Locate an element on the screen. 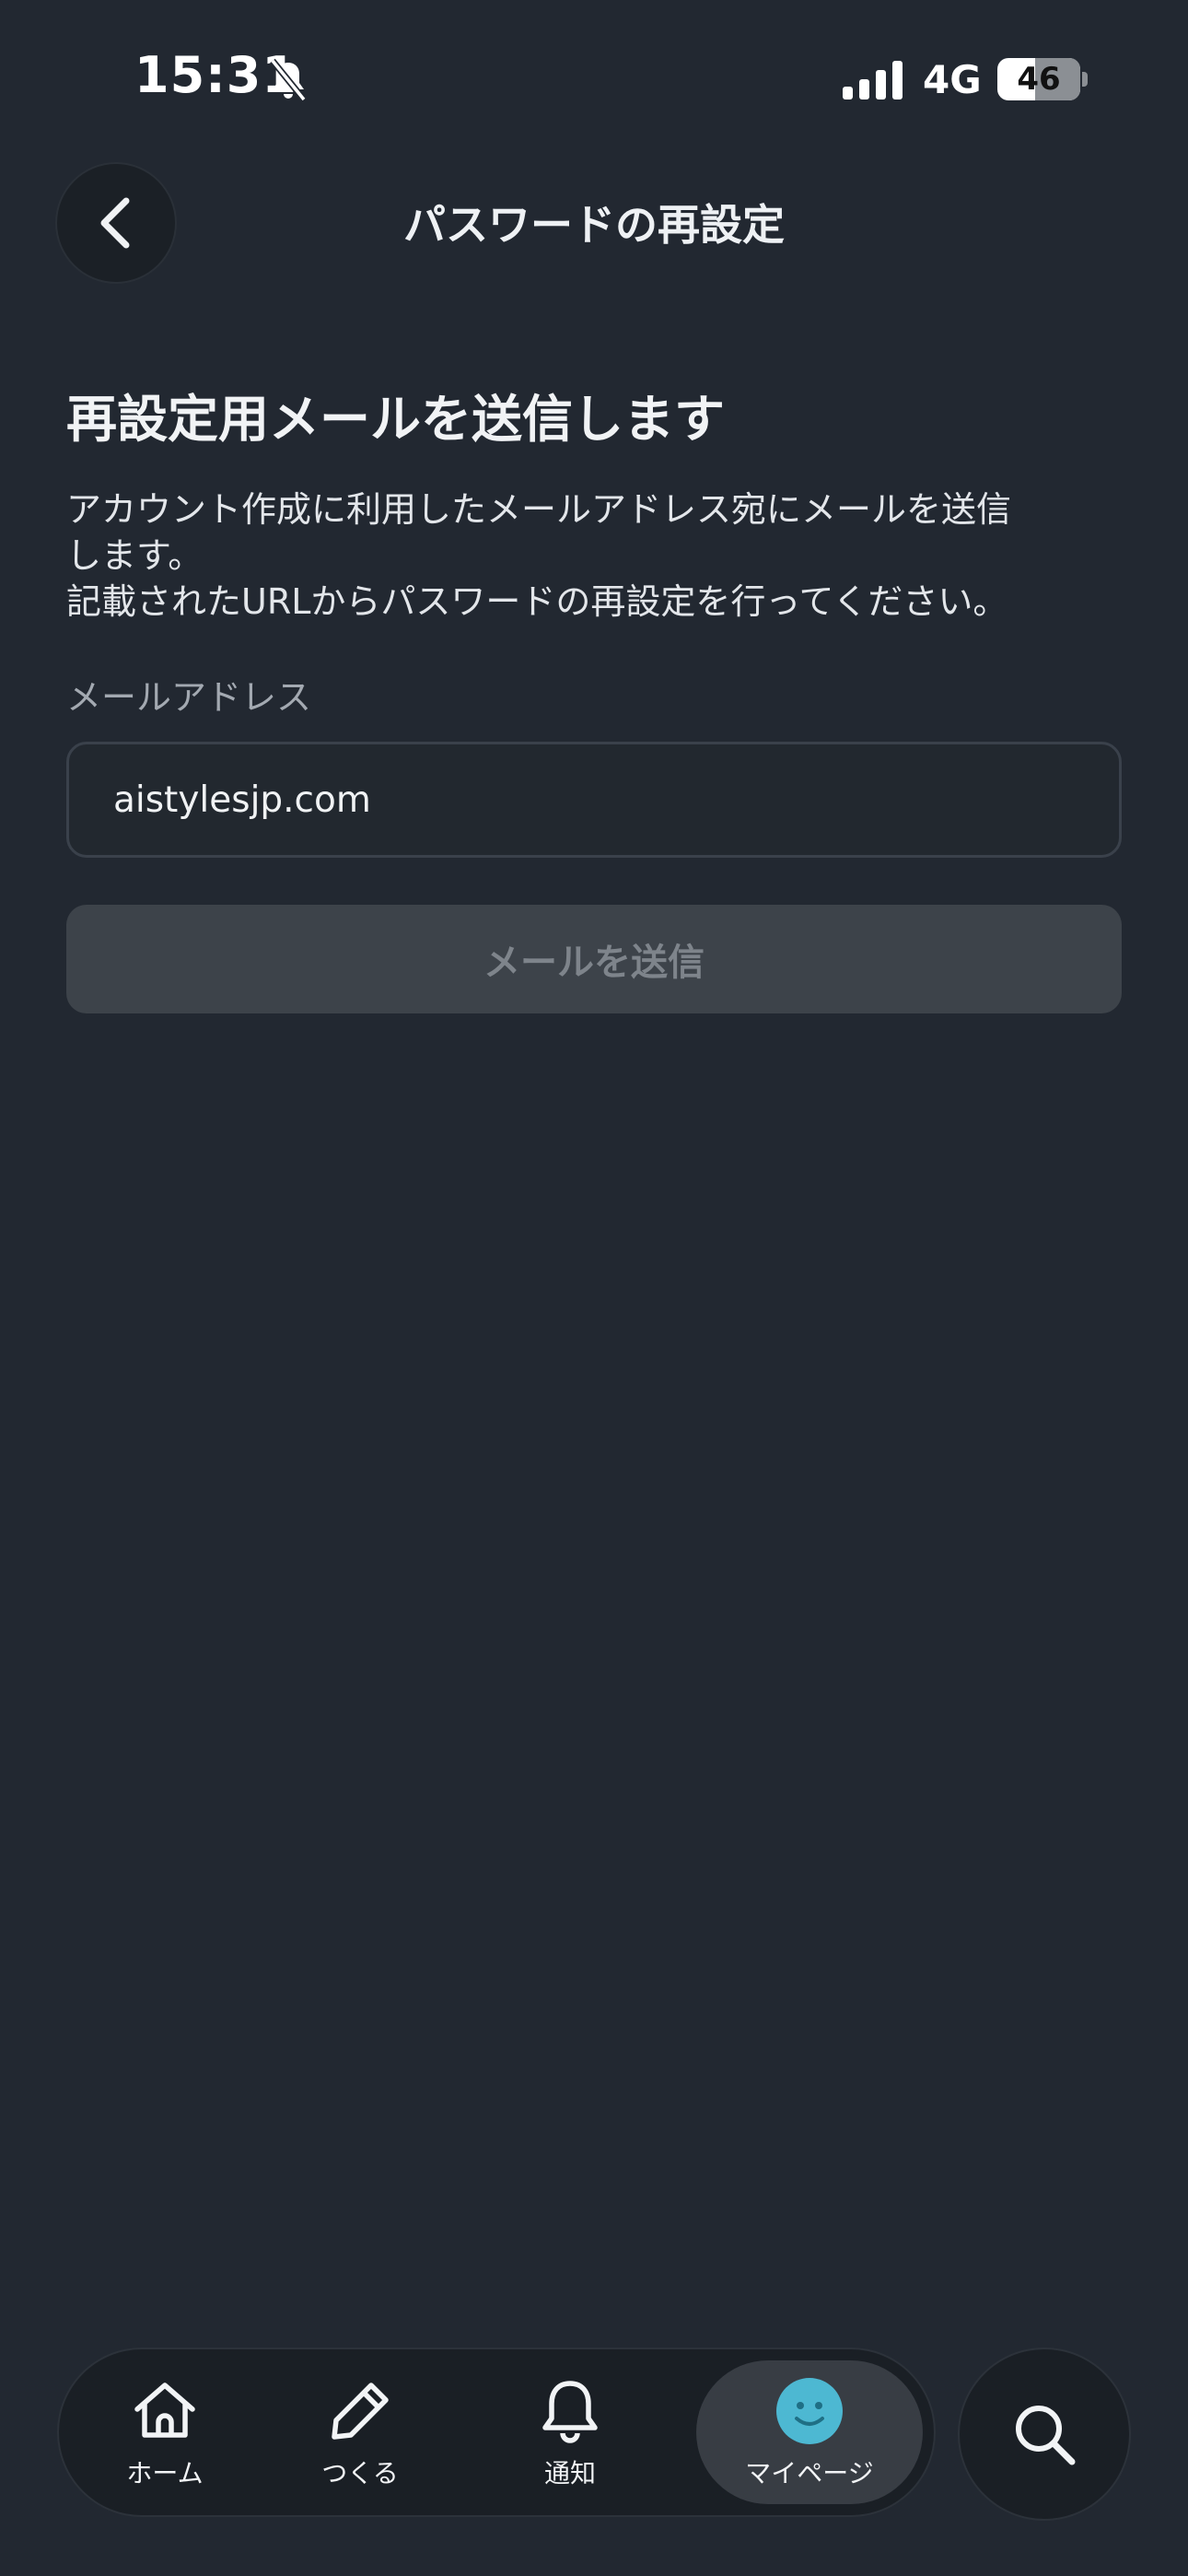 The width and height of the screenshot is (1188, 2576). smiley-avatar-icon is located at coordinates (809, 2411).